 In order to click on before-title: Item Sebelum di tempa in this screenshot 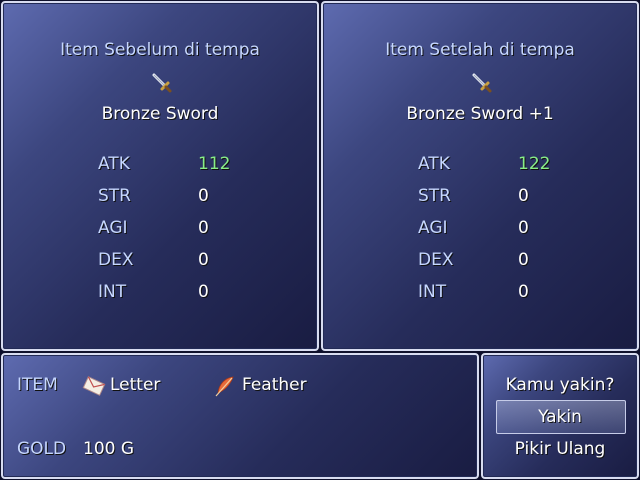, I will do `click(160, 50)`.